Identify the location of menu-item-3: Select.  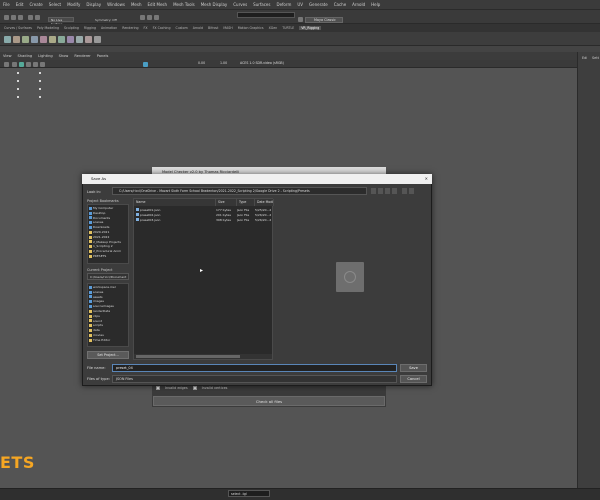
(55, 4).